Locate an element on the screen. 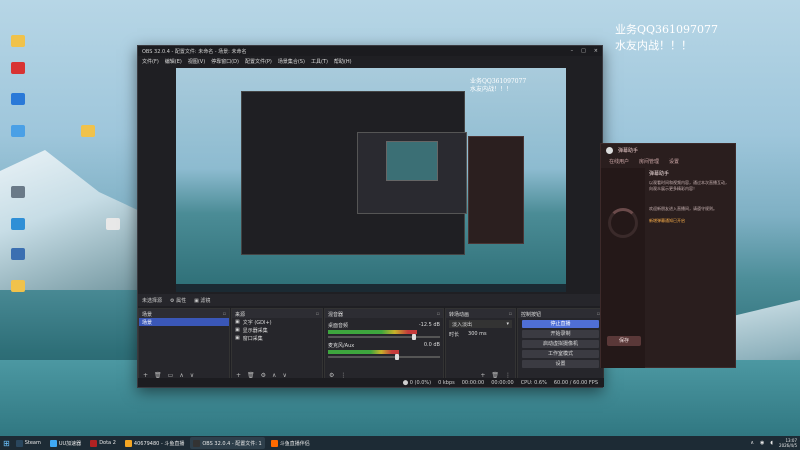 The image size is (800, 450). avatar is located at coordinates (609, 150).